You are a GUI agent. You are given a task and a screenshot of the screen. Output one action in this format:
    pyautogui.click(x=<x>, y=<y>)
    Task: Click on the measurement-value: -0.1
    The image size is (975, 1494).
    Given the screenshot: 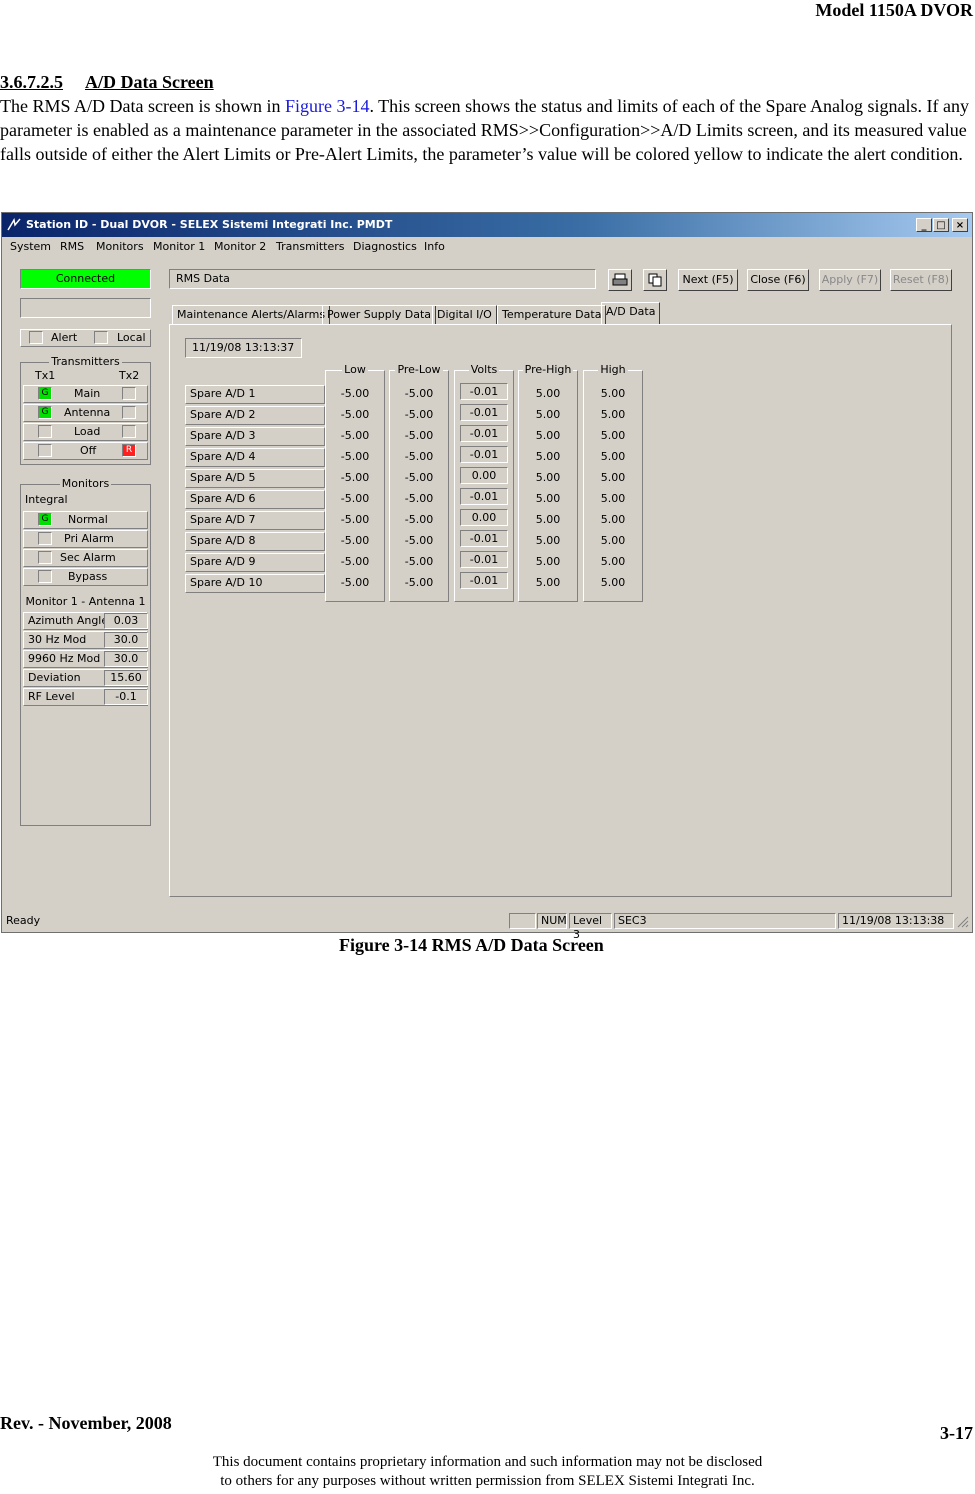 What is the action you would take?
    pyautogui.click(x=126, y=697)
    